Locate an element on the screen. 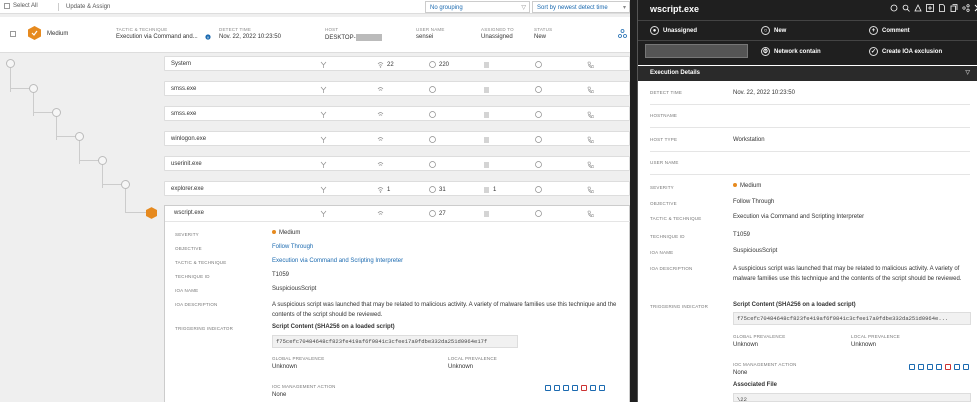  network-icon is located at coordinates (918, 8).